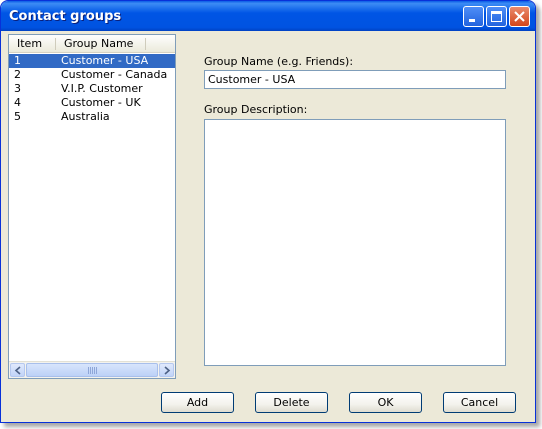  I want to click on group-description-label: Group Description:, so click(256, 109).